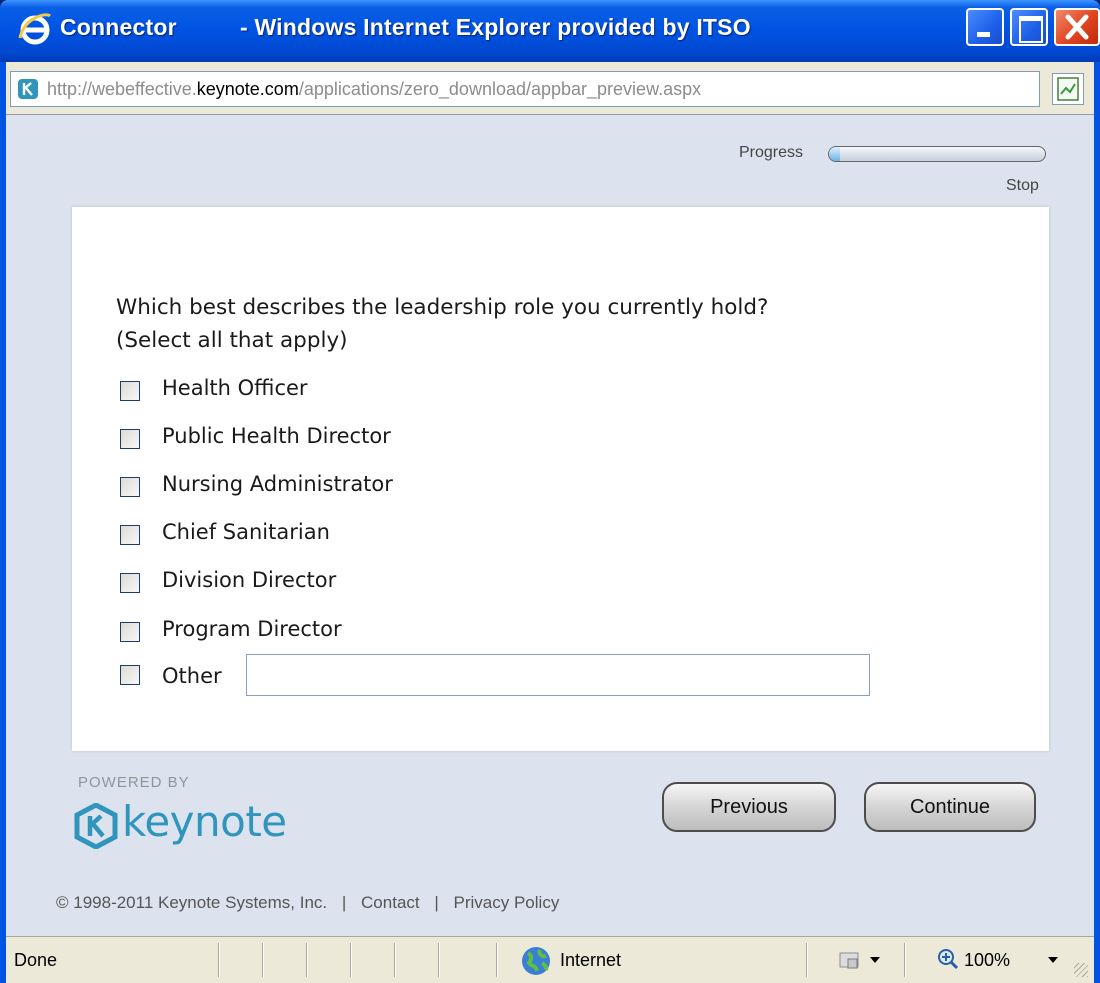 This screenshot has height=983, width=1100. I want to click on progress-label: Progress, so click(771, 152).